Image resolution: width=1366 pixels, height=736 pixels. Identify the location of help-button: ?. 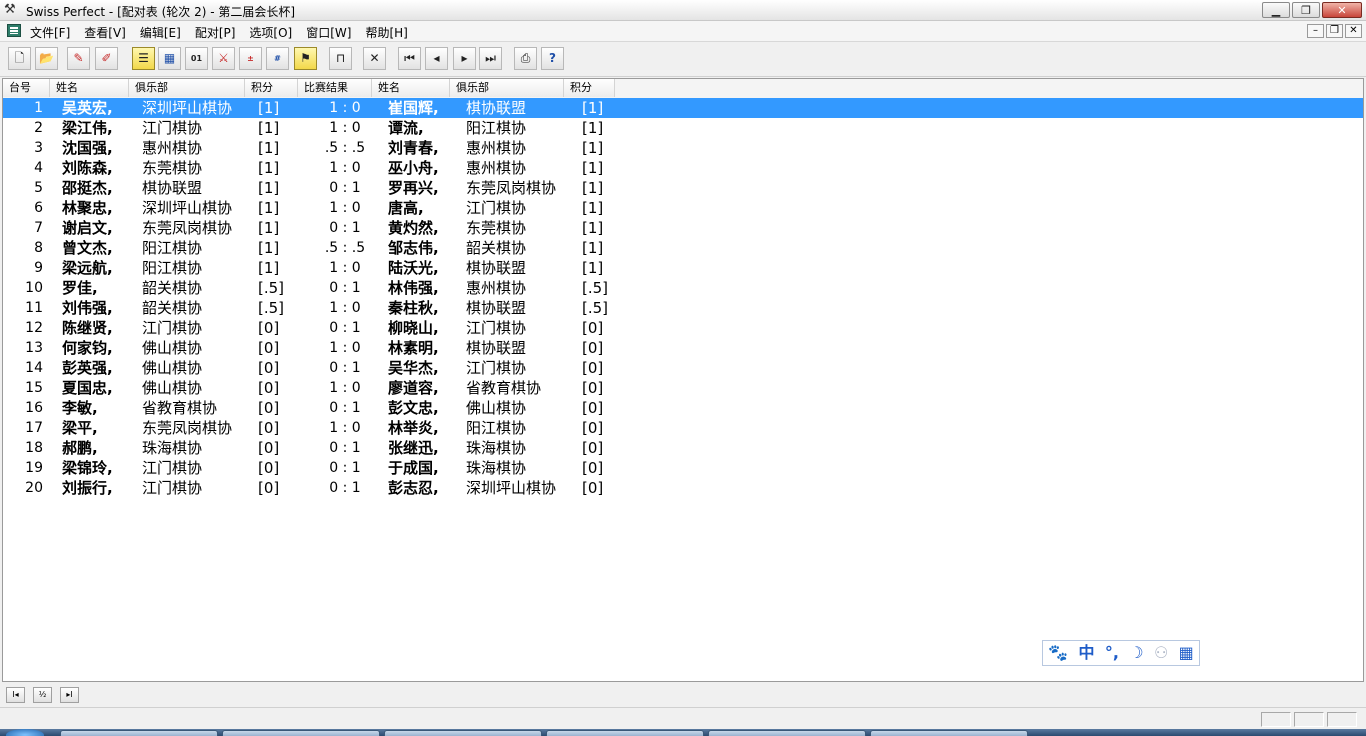
(552, 58).